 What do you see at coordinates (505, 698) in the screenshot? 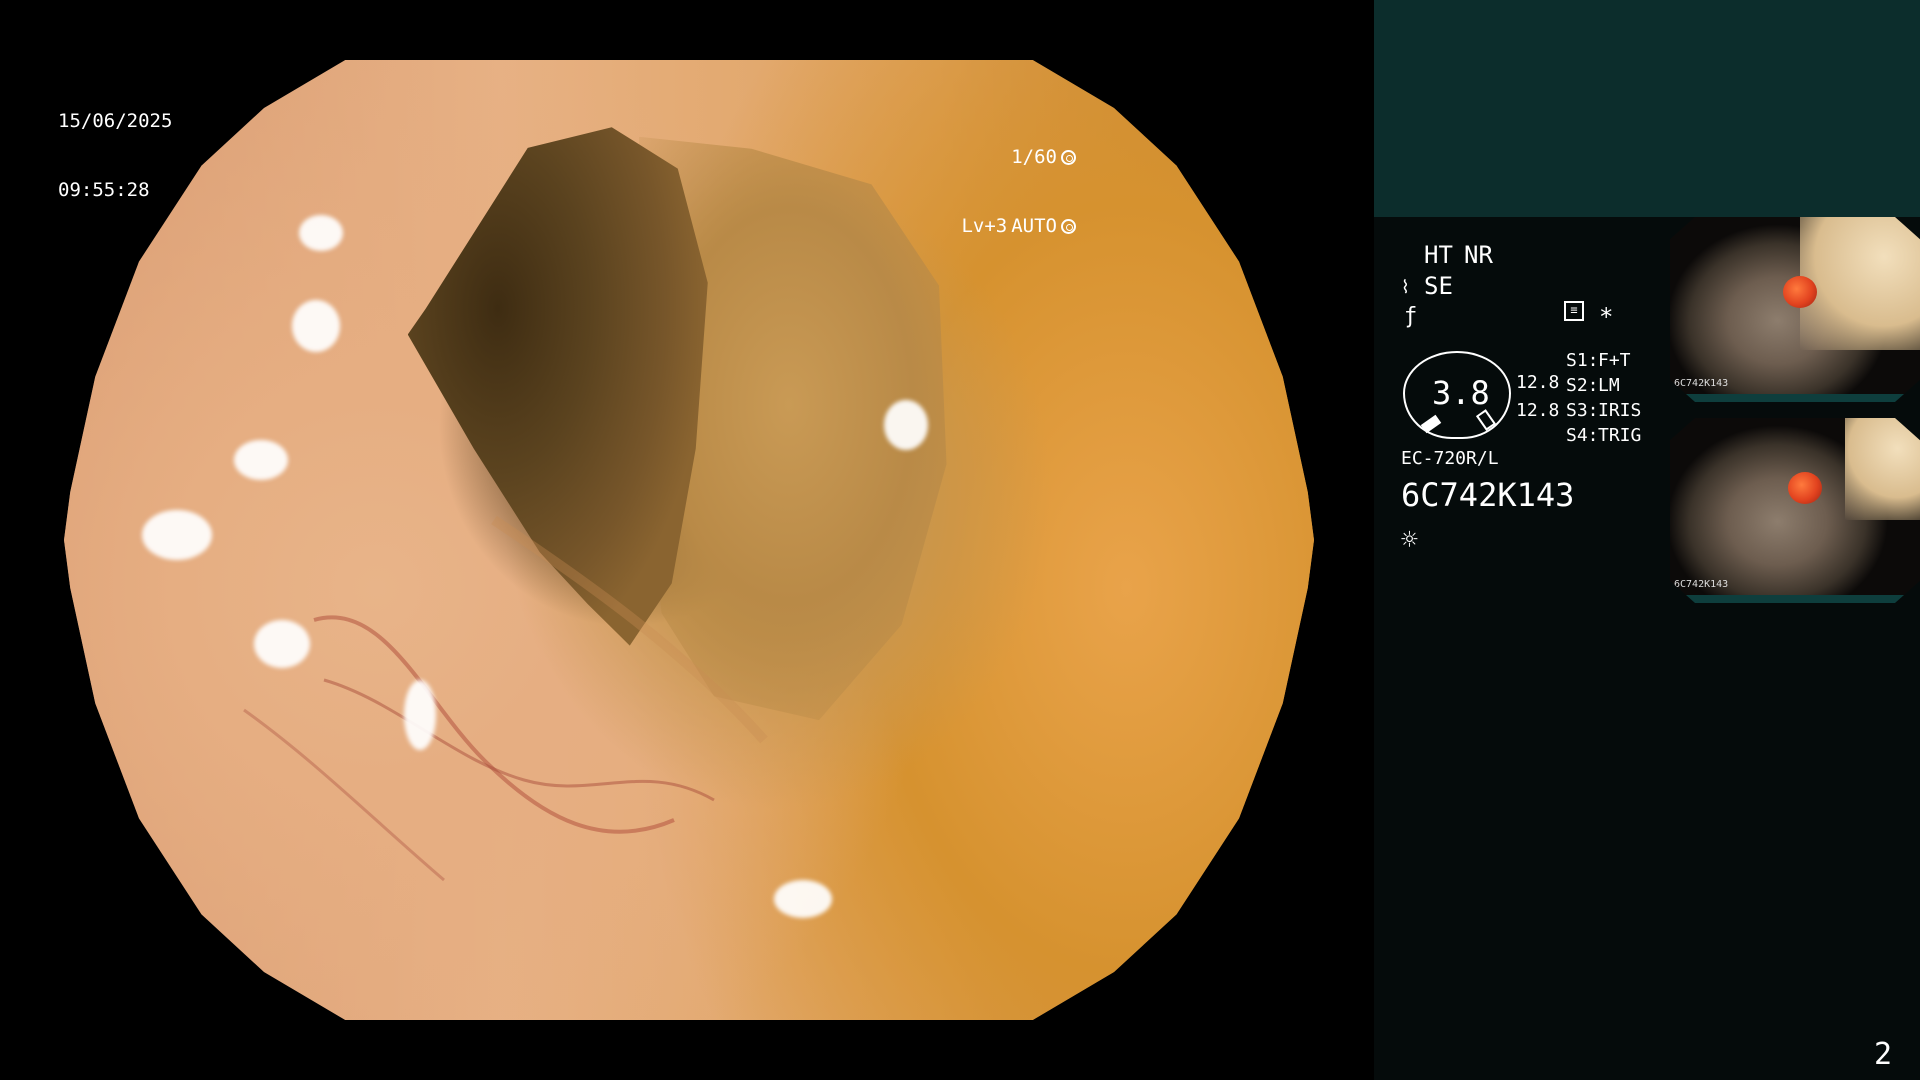
I see `vessel-pattern` at bounding box center [505, 698].